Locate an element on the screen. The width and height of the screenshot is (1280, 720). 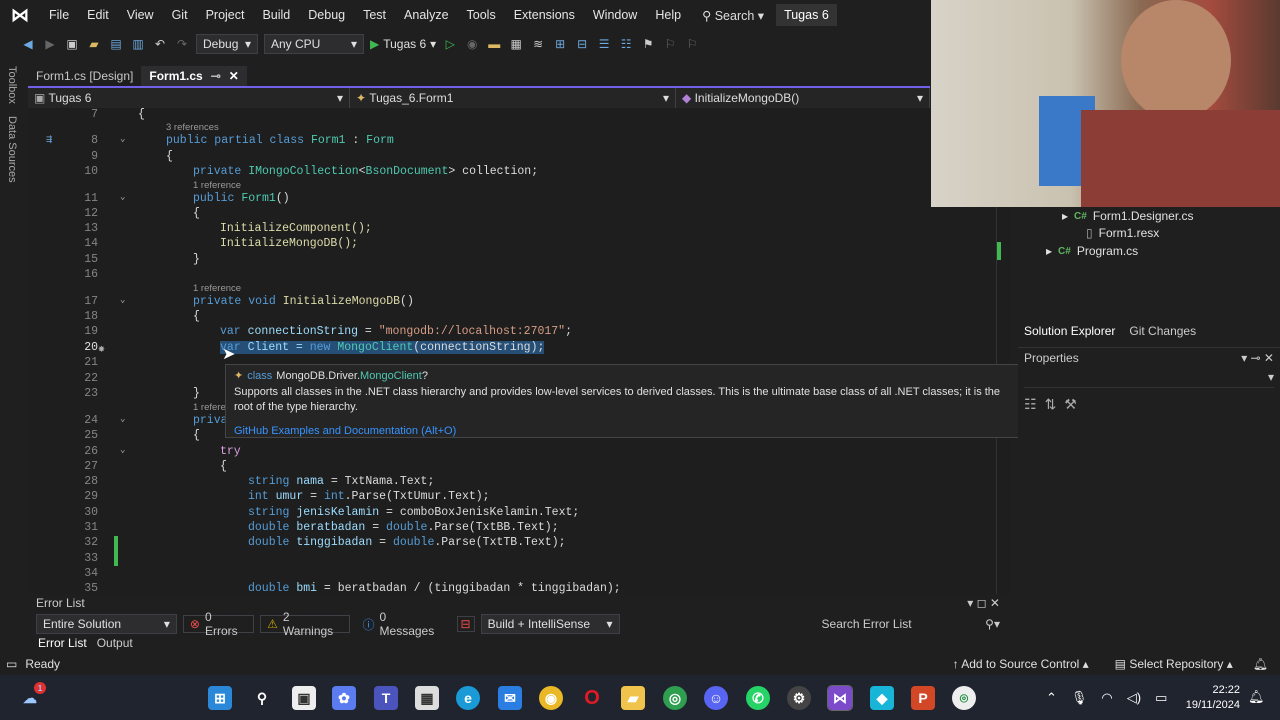
menu-test: Test is located at coordinates (374, 15).